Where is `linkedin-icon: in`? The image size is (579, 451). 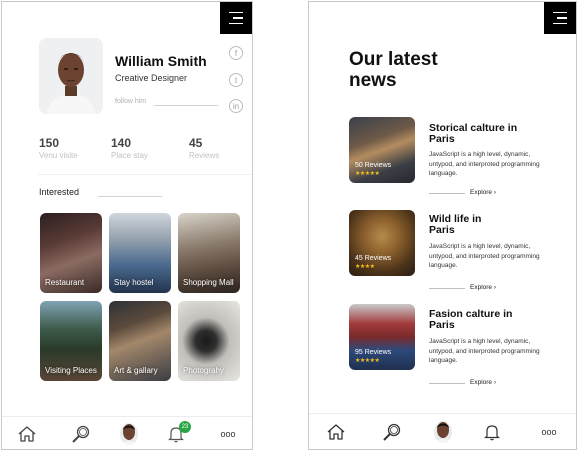 linkedin-icon: in is located at coordinates (236, 106).